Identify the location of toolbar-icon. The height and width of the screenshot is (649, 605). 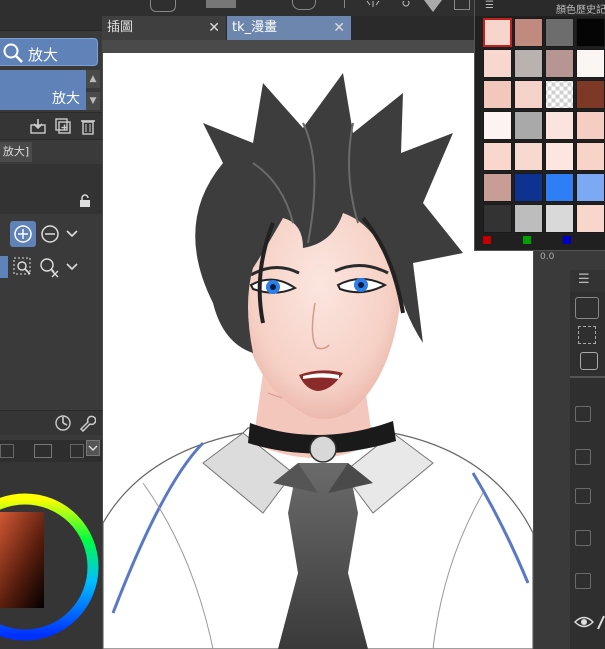
(221, 4).